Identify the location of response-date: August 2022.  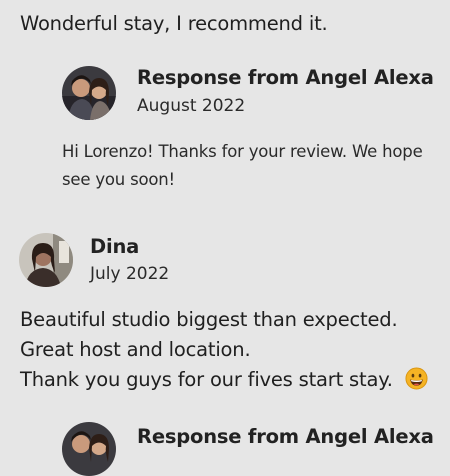
(191, 106).